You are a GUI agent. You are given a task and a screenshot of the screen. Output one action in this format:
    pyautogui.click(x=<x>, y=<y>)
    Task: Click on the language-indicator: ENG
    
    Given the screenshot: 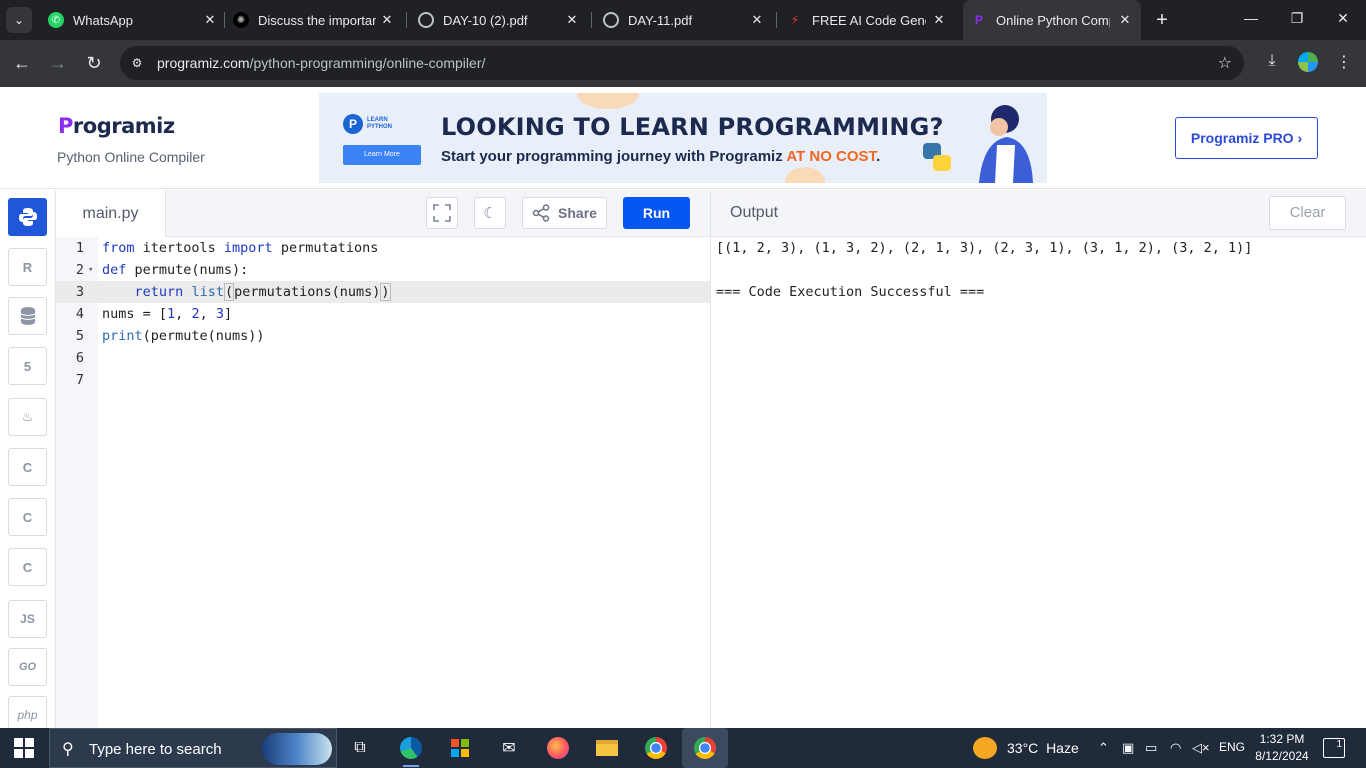 What is the action you would take?
    pyautogui.click(x=1232, y=747)
    